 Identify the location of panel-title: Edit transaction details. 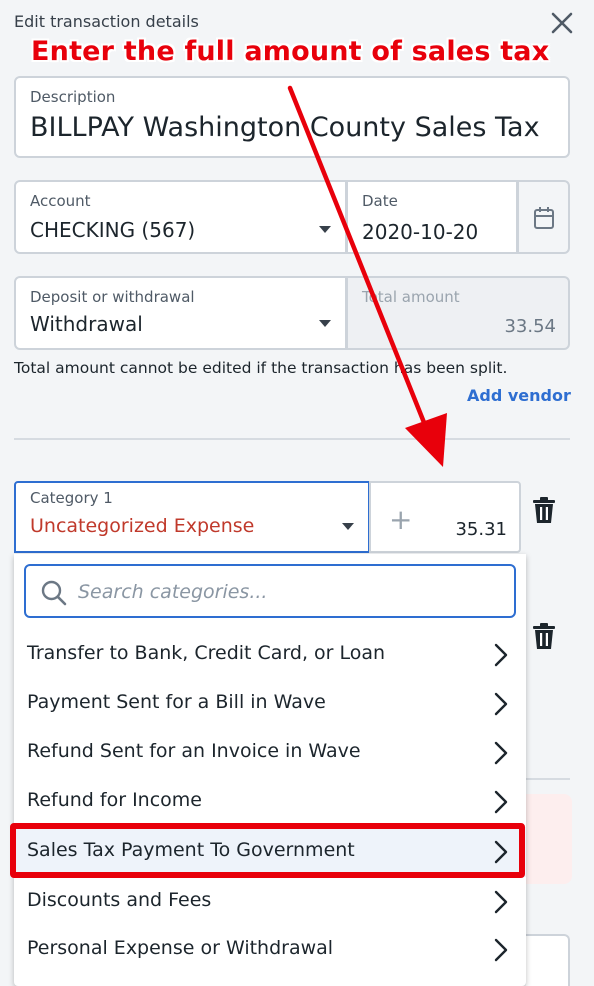
(106, 21).